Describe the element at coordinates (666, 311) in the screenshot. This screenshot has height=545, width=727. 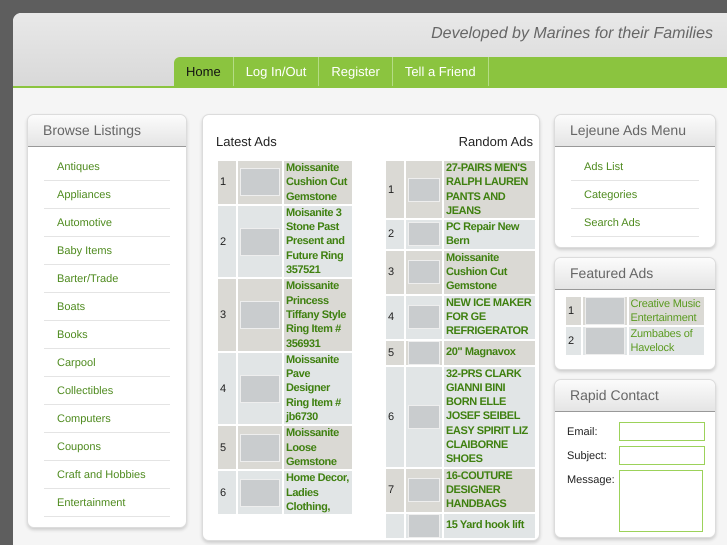
I see `ad-title-link: Creative Music Entertainment` at that location.